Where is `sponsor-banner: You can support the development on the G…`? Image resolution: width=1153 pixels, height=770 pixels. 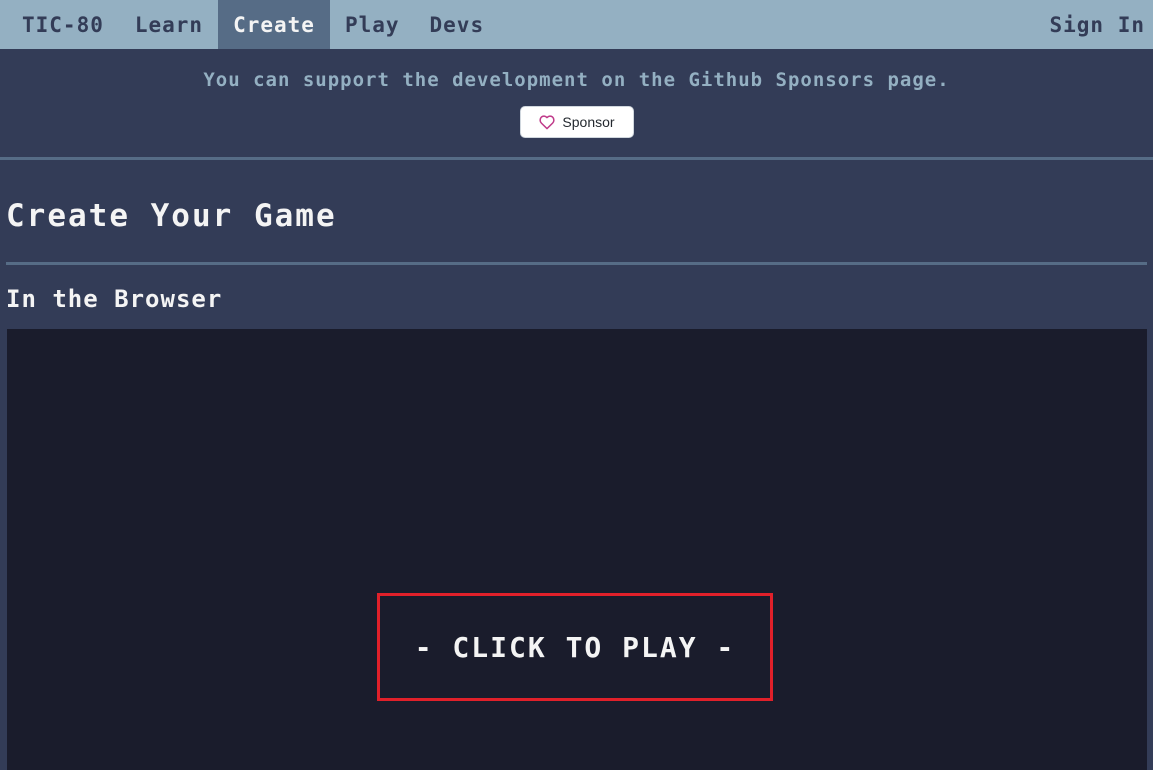
sponsor-banner: You can support the development on the G… is located at coordinates (576, 103).